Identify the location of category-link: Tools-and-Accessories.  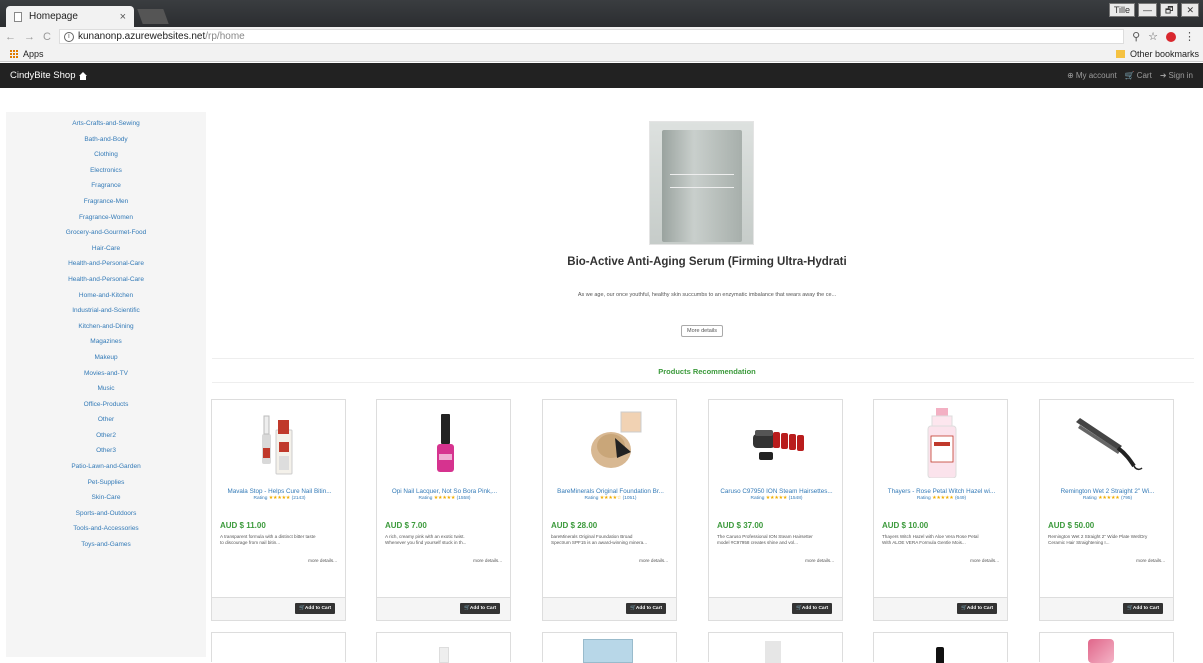
(106, 529).